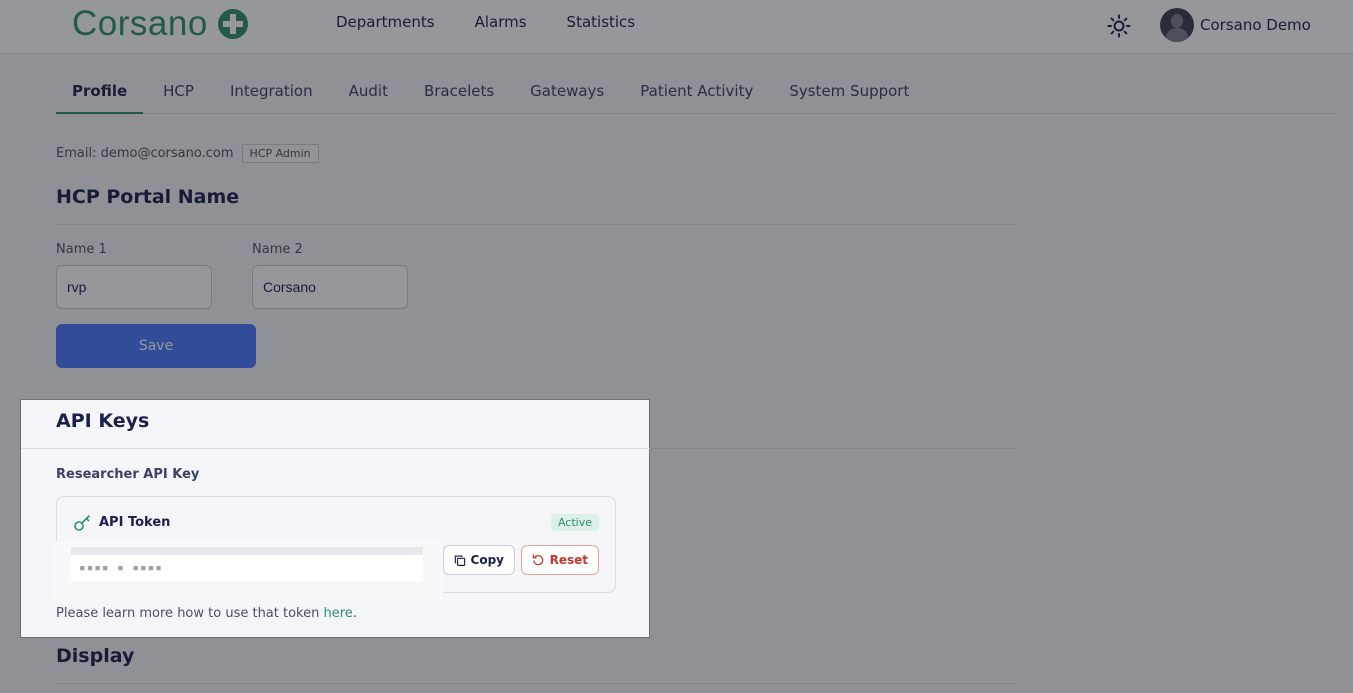  I want to click on save-button: Save, so click(156, 346).